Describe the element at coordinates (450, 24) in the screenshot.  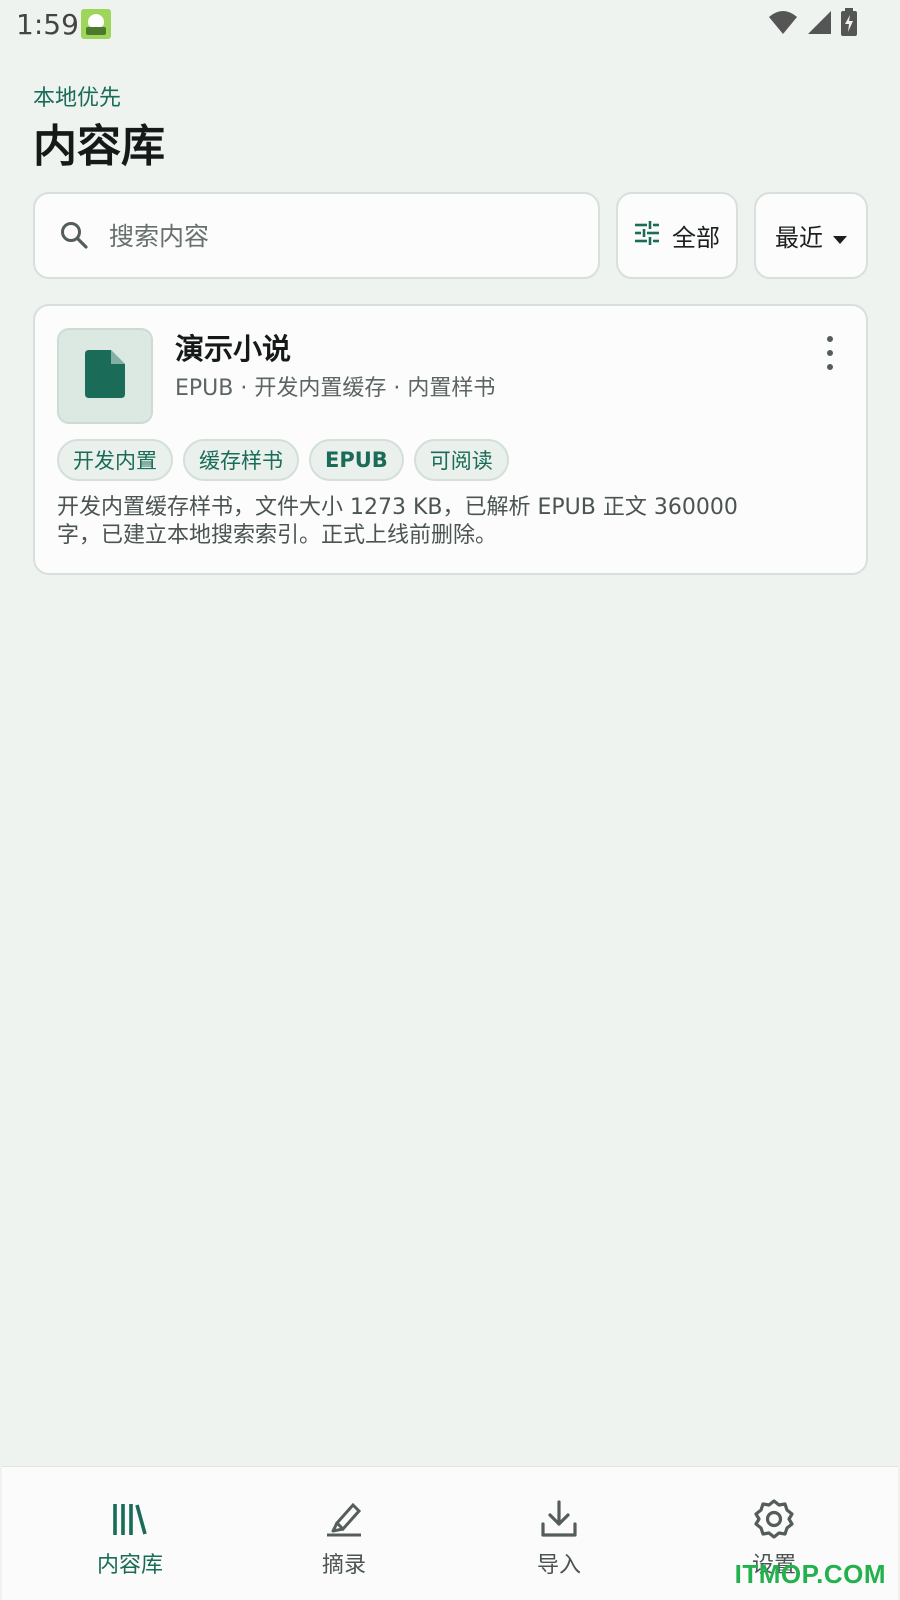
I see `status-bar: 1:59` at that location.